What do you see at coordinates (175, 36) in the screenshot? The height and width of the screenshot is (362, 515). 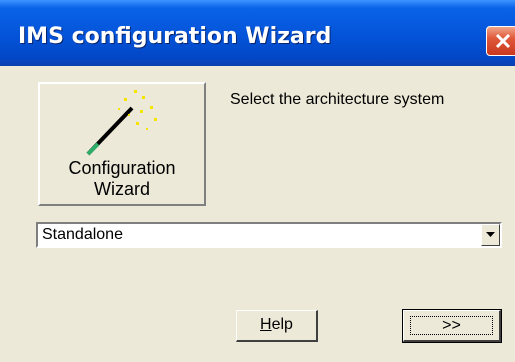 I see `window-title: IMS configuration Wizard` at bounding box center [175, 36].